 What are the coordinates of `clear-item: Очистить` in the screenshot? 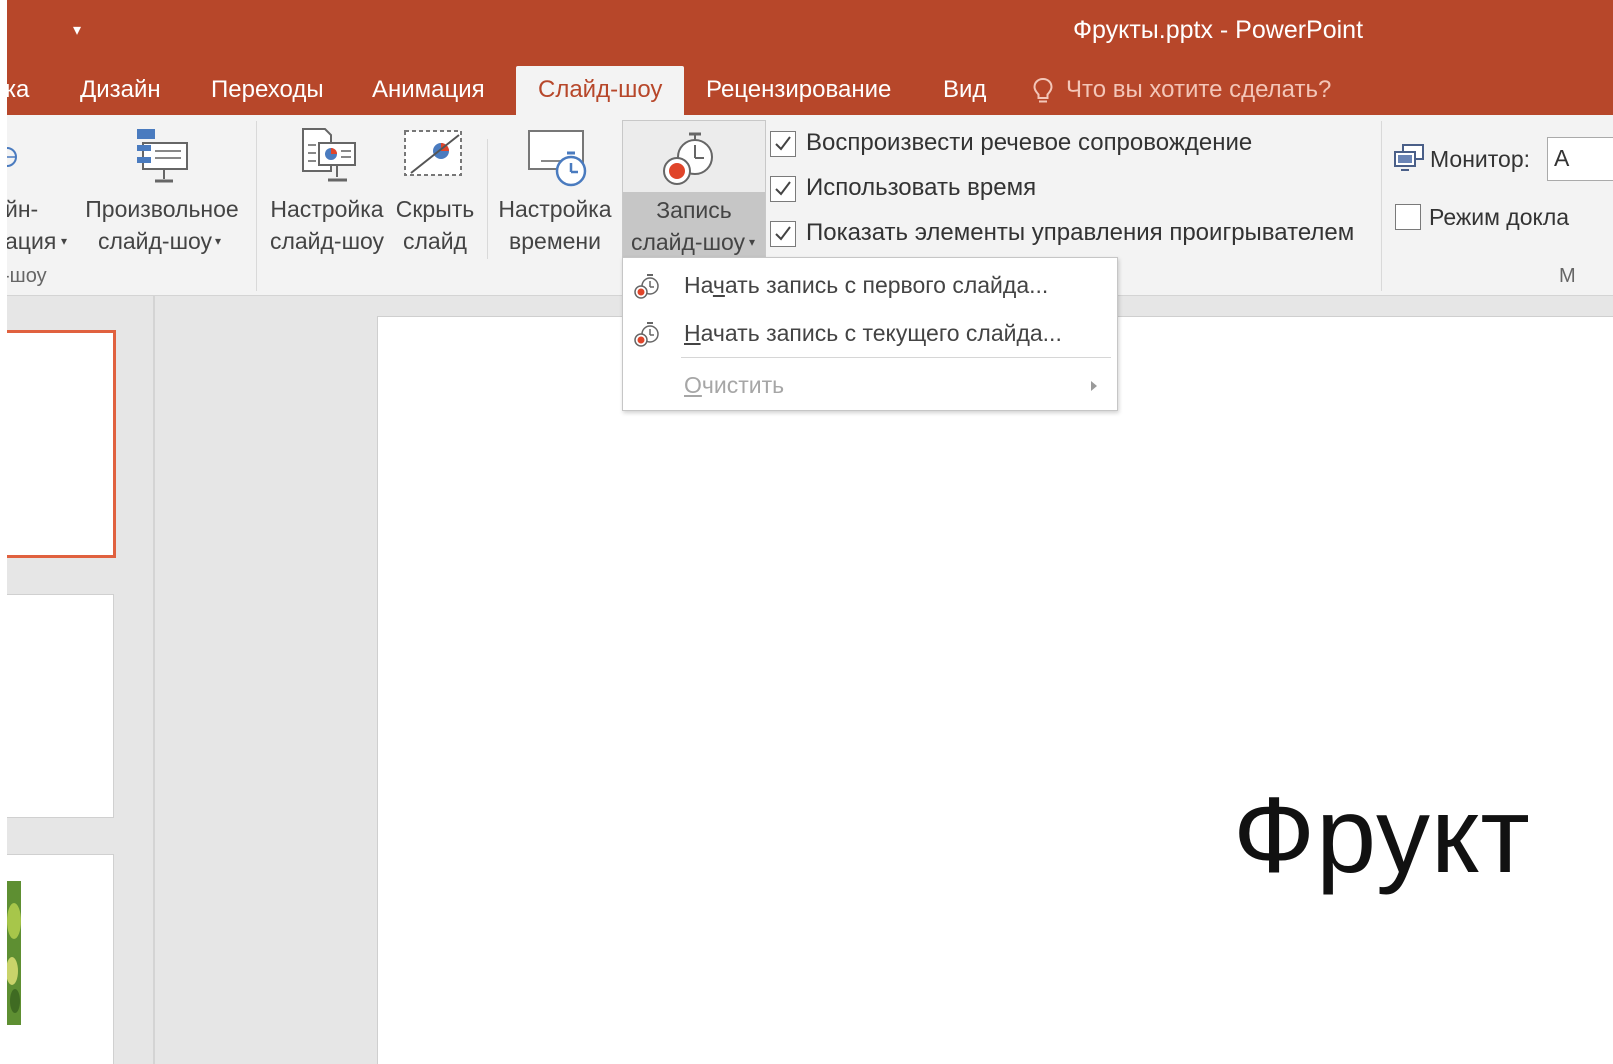 It's located at (870, 385).